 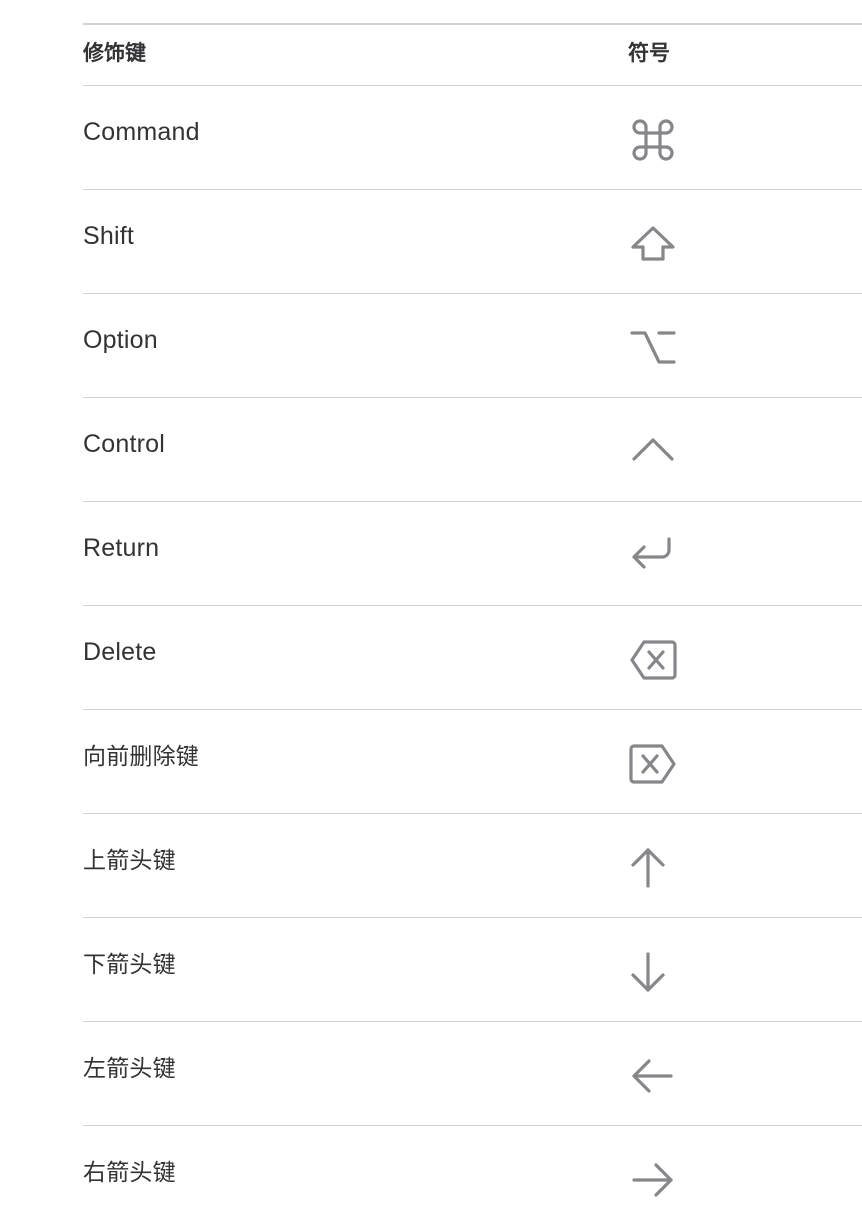 I want to click on table-header: 修饰键 符号, so click(x=472, y=55).